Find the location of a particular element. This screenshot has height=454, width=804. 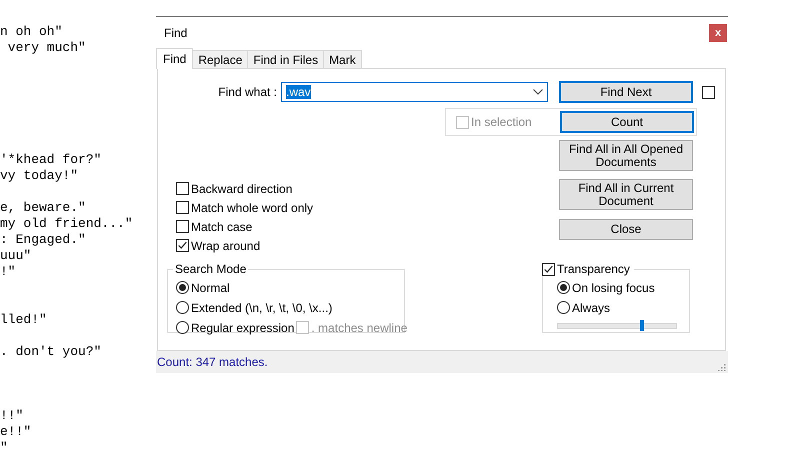

option-label: On losing focus is located at coordinates (613, 287).